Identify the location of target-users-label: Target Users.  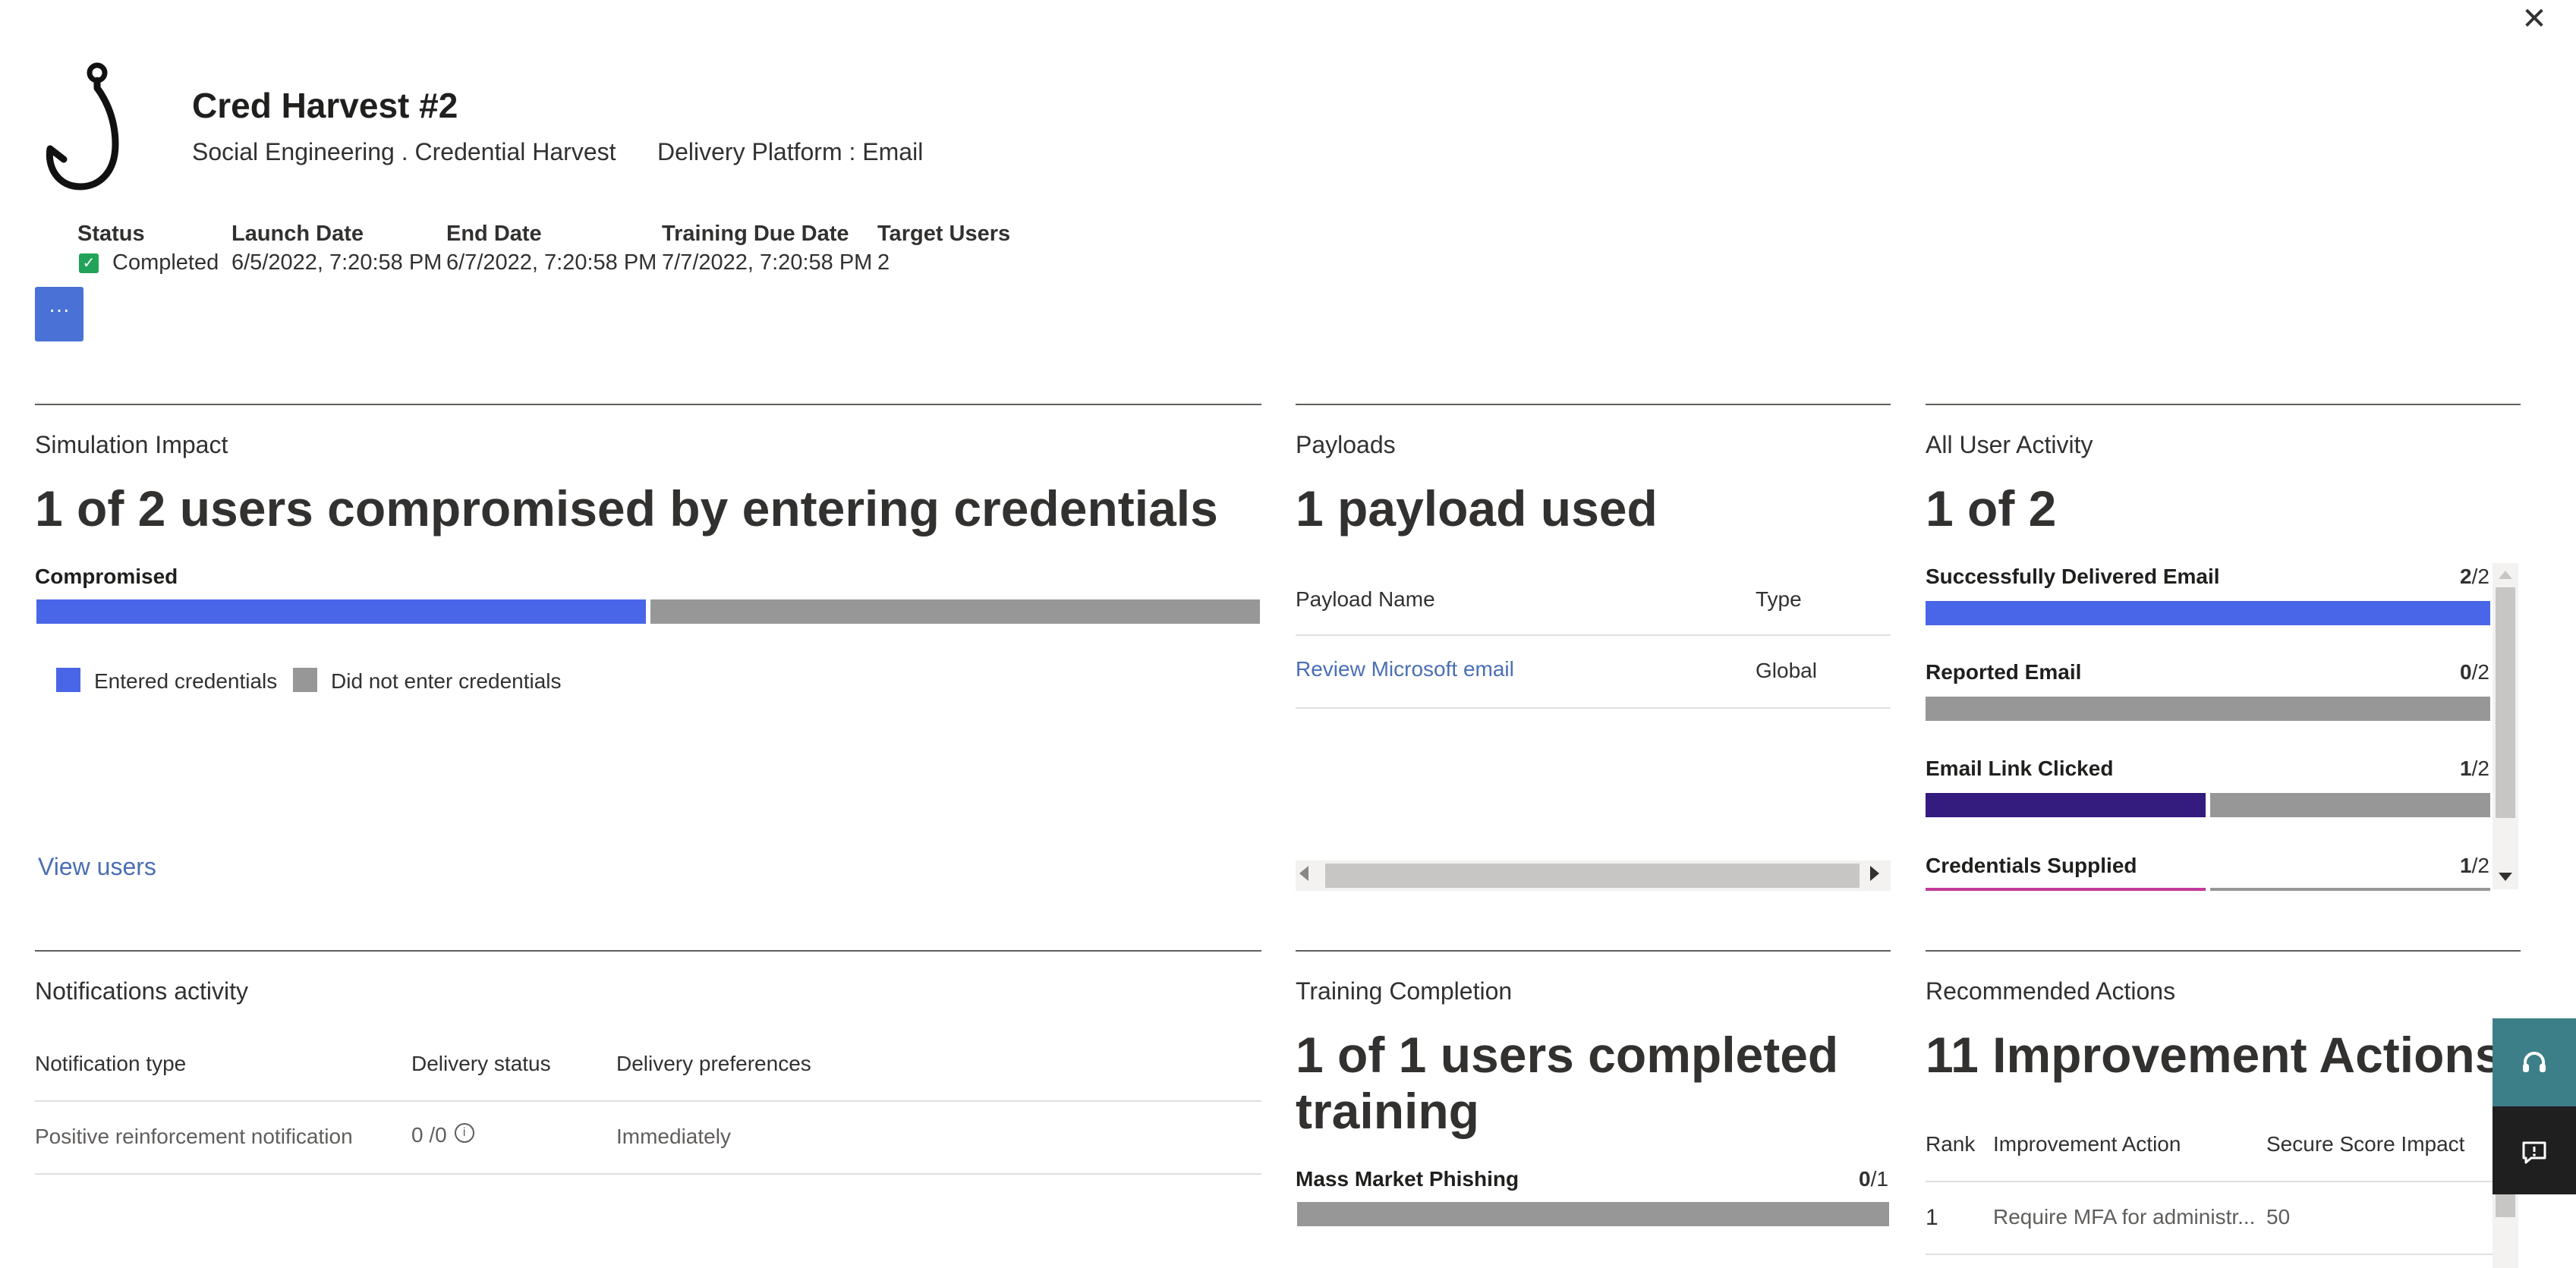
(944, 234).